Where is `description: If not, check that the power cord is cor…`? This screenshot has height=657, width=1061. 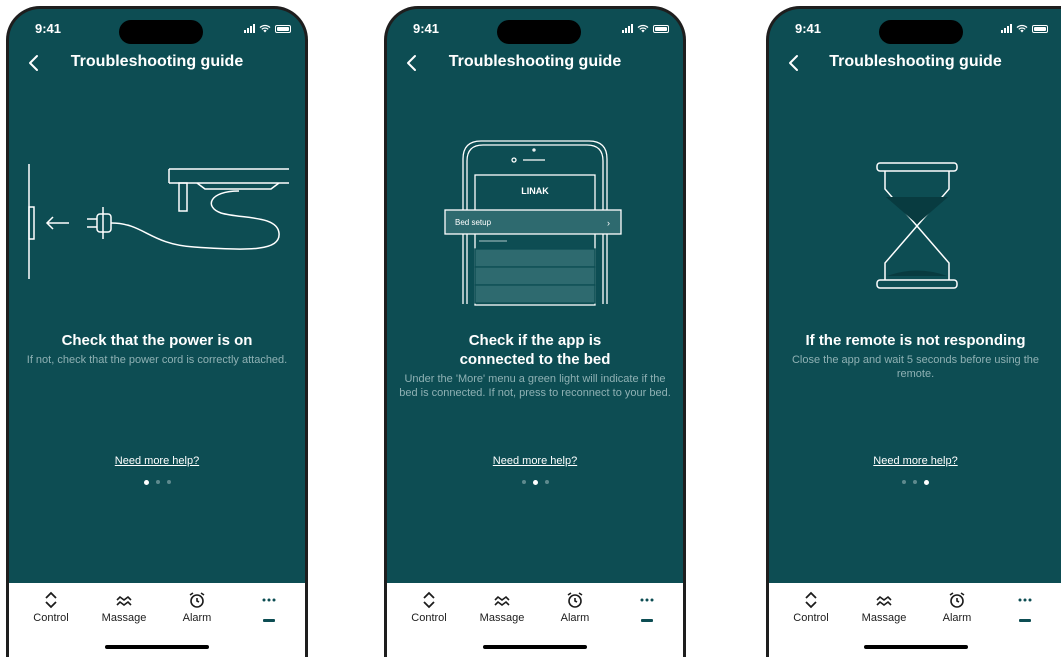 description: If not, check that the power cord is cor… is located at coordinates (157, 360).